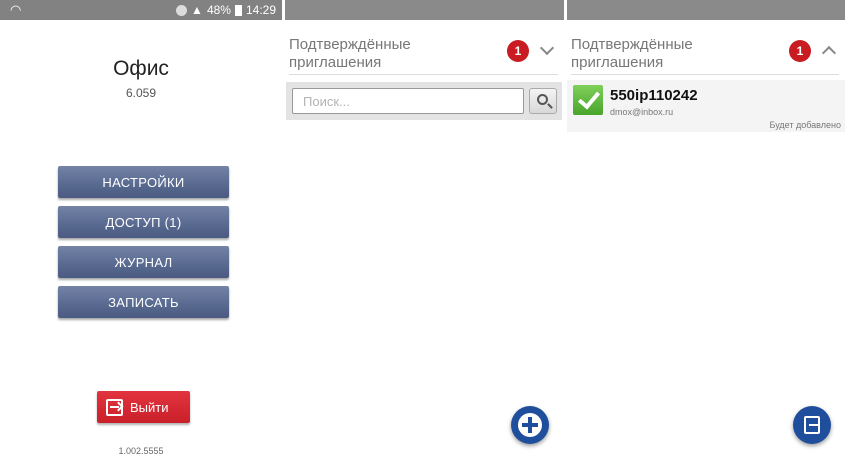  I want to click on invite-email: dmox@inbox.ru, so click(642, 112).